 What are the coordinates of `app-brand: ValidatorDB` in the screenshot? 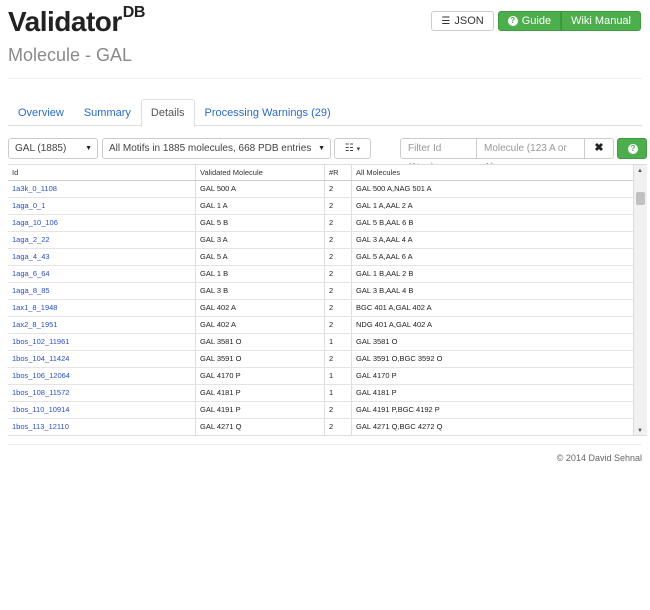 It's located at (76, 21).